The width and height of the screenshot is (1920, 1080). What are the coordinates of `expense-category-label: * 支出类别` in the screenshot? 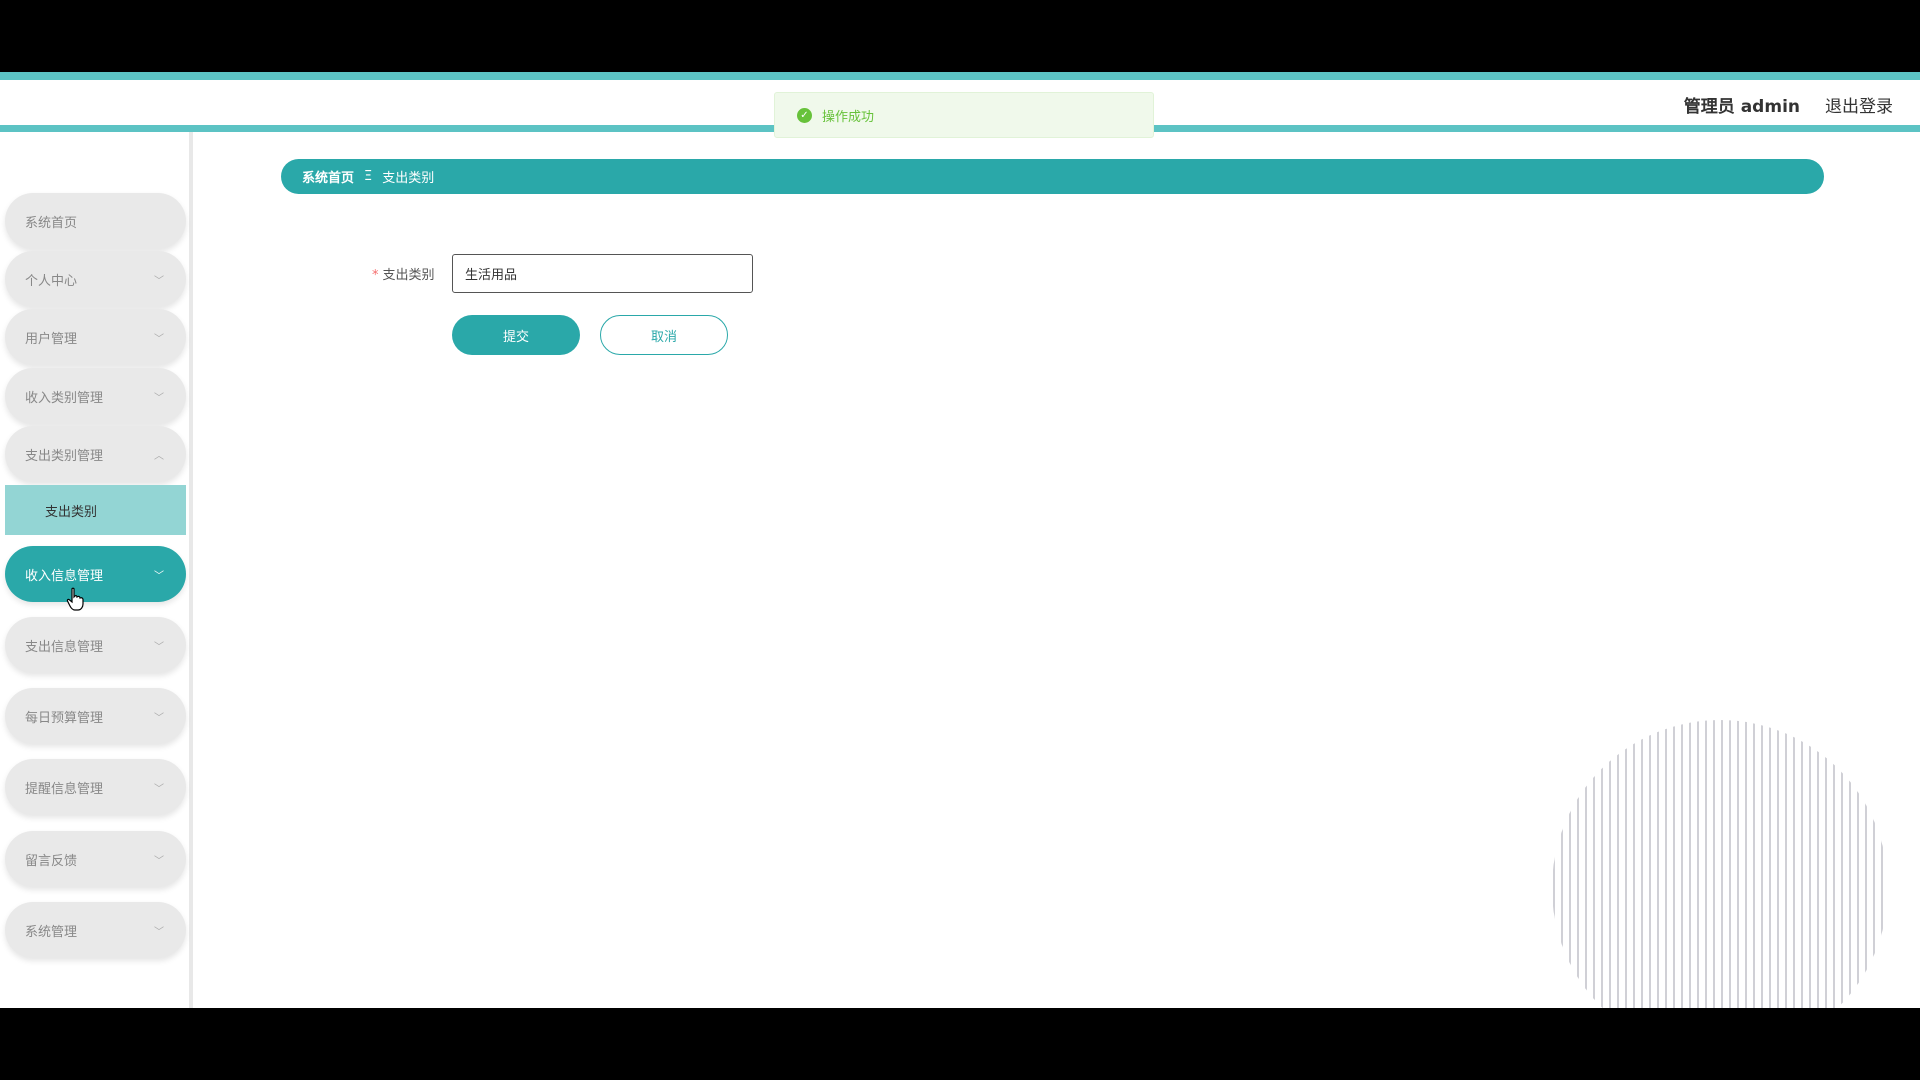 It's located at (403, 273).